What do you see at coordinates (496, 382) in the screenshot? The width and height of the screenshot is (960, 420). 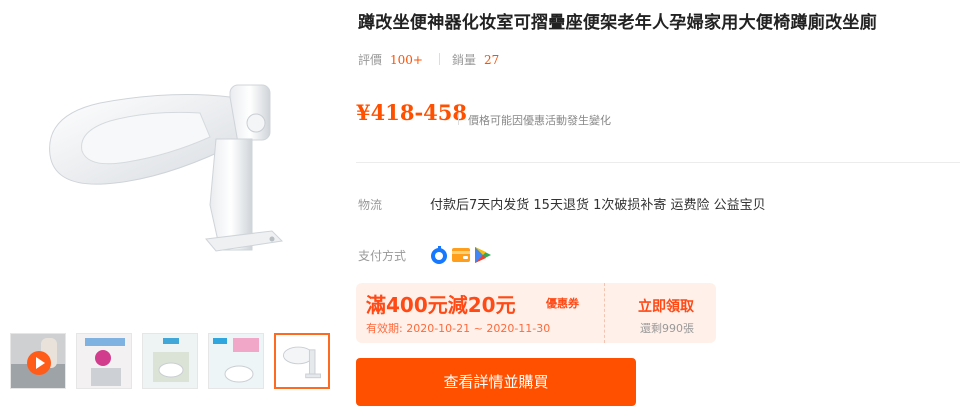 I see `view-details-buy-button: 查看詳情並購買` at bounding box center [496, 382].